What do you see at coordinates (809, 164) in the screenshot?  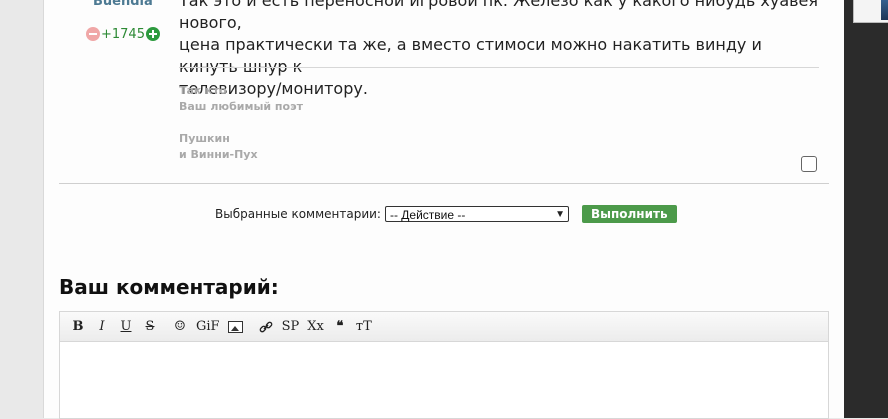 I see `select-comment-checkbox` at bounding box center [809, 164].